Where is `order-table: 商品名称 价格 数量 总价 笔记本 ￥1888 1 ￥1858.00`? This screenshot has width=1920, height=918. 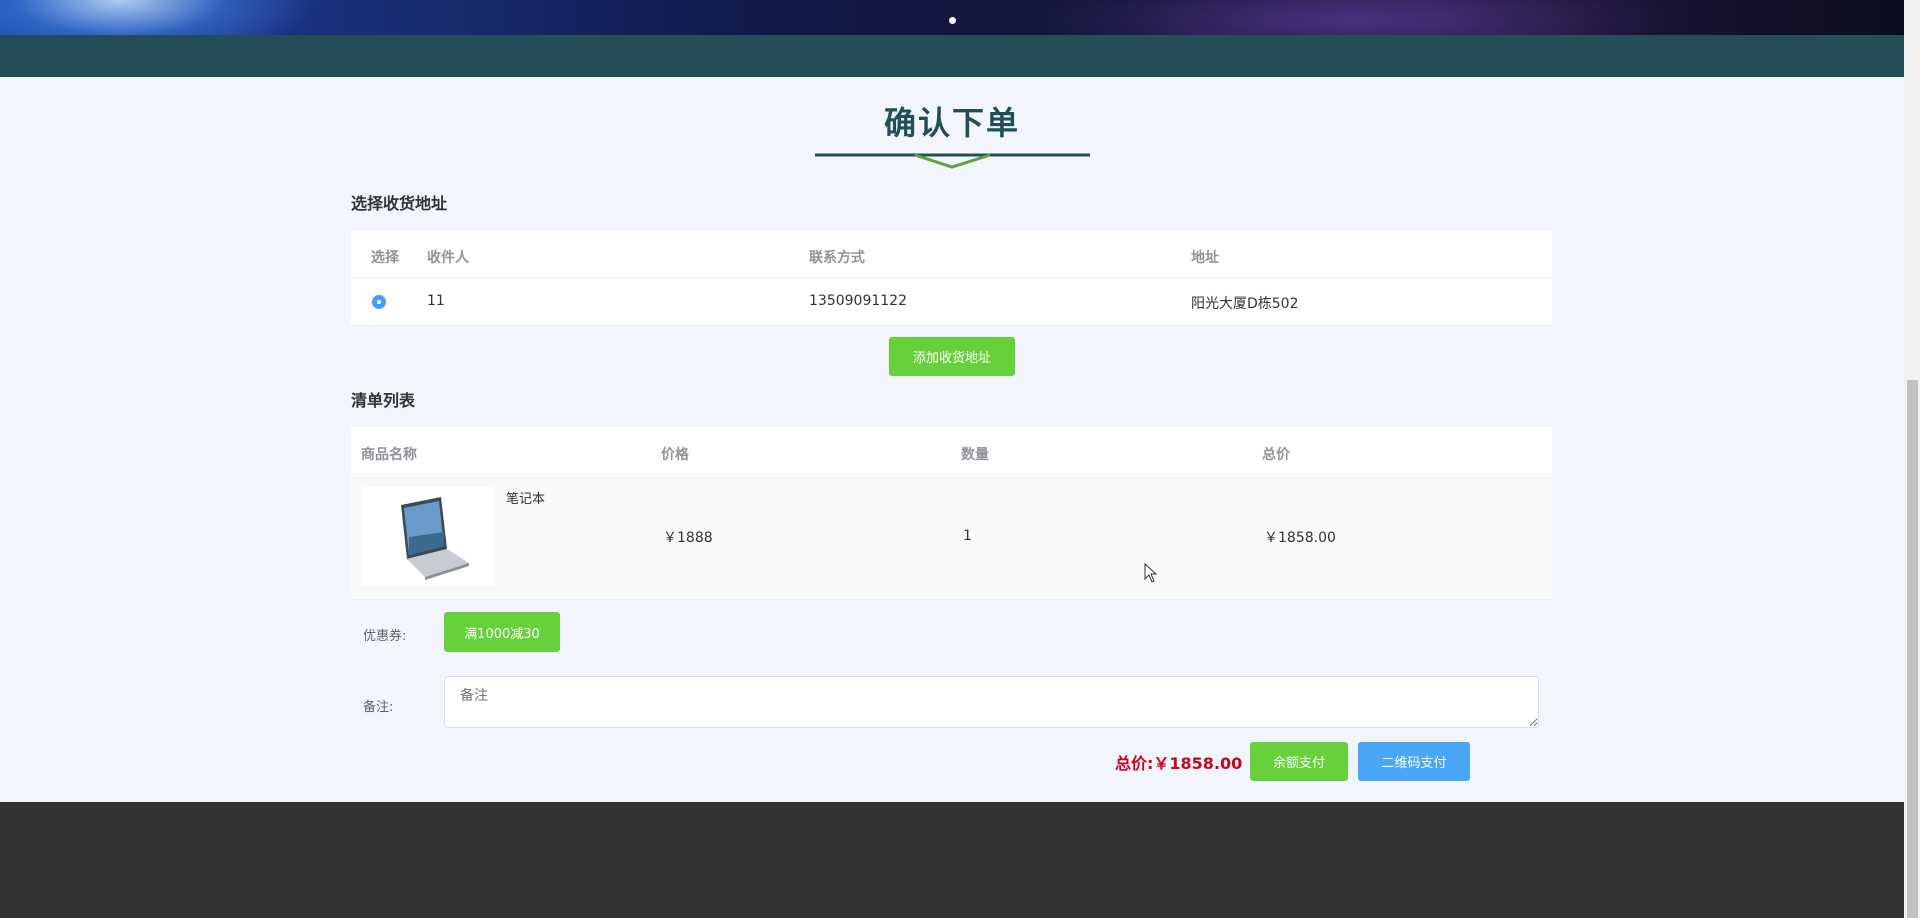
order-table: 商品名称 价格 数量 总价 笔记本 ￥1888 1 ￥1858.00 is located at coordinates (951, 513).